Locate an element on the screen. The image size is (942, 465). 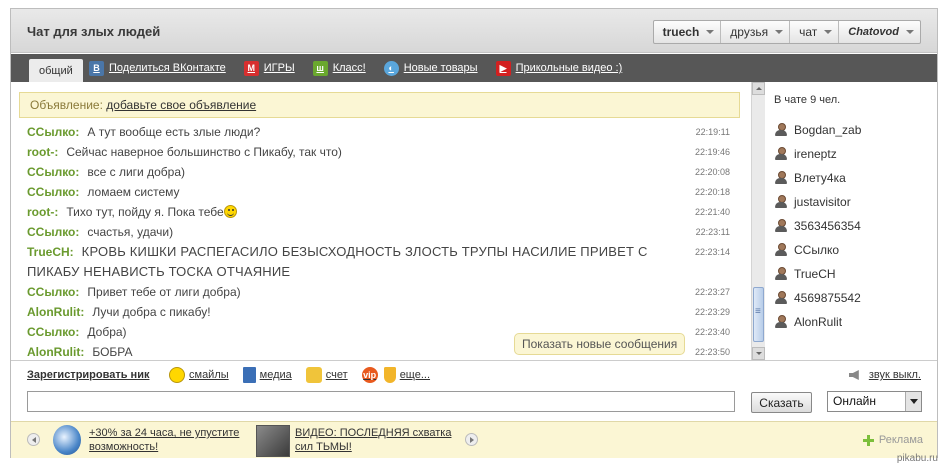
message-time: 22:19:11 is located at coordinates (712, 132).